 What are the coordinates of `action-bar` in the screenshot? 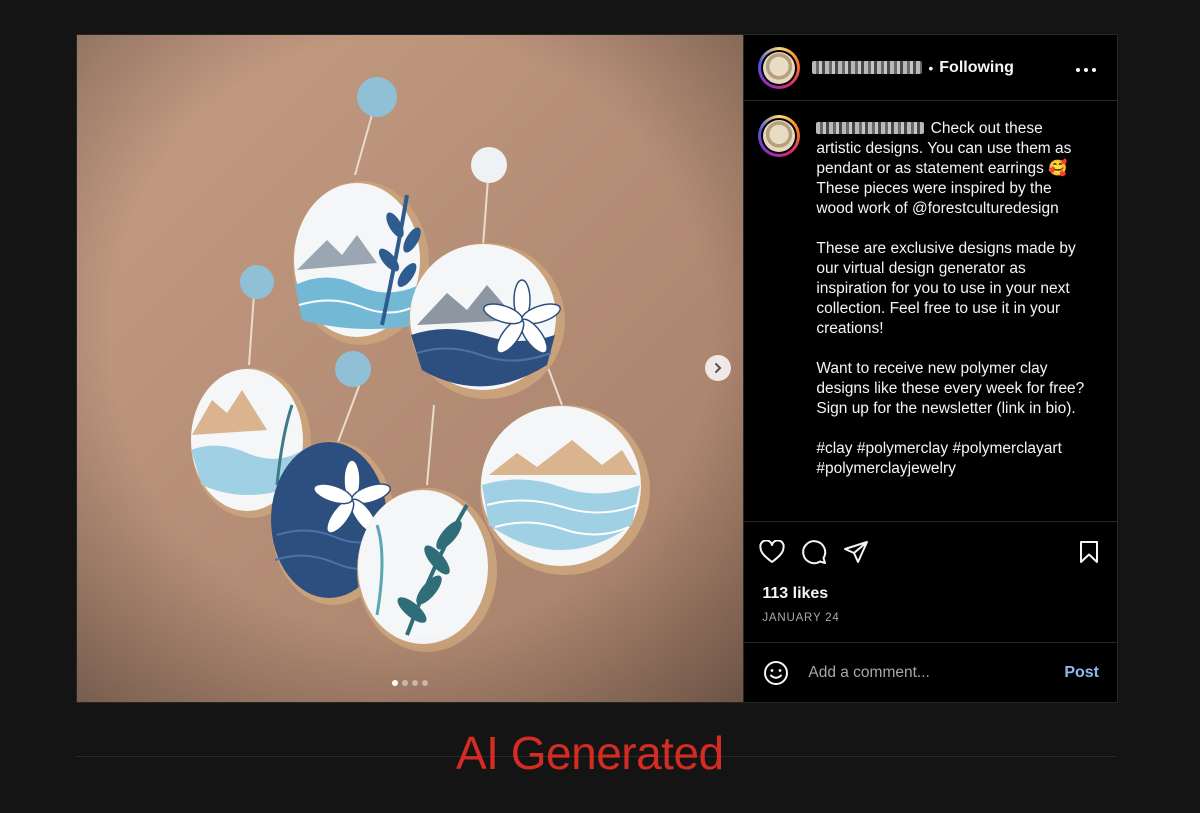 It's located at (930, 552).